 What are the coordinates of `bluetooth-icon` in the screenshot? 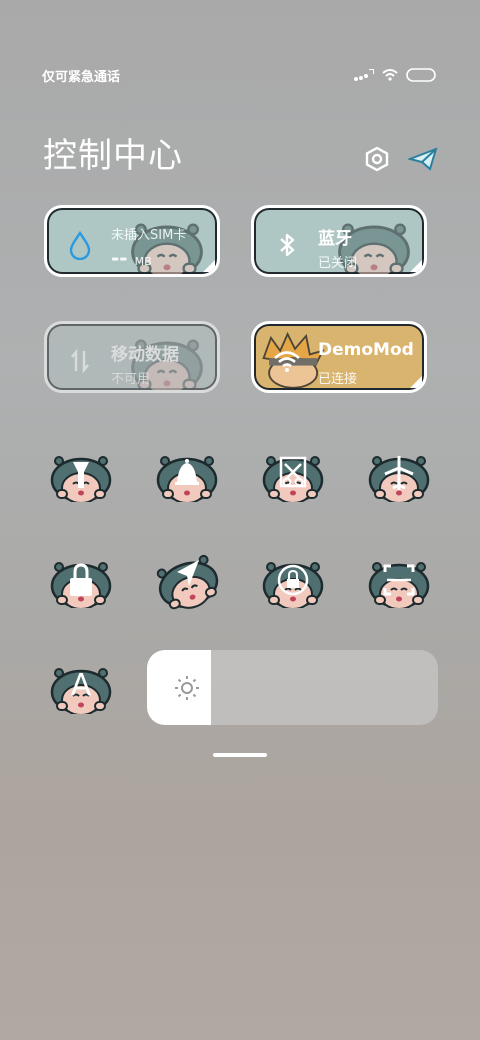 It's located at (287, 245).